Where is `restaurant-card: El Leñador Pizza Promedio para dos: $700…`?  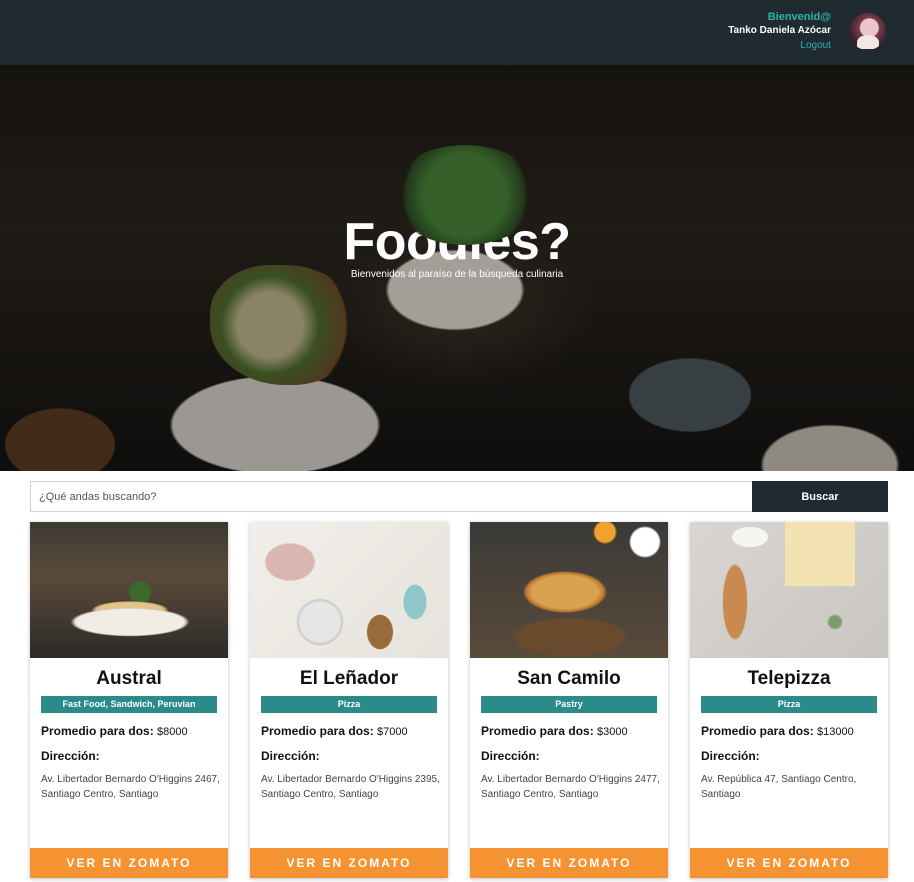
restaurant-card: El Leñador Pizza Promedio para dos: $700… is located at coordinates (349, 700).